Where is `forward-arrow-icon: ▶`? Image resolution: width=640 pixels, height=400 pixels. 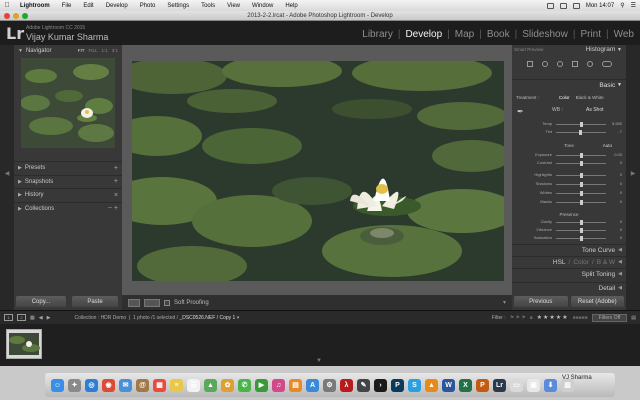
forward-arrow-icon: ▶ is located at coordinates (49, 318).